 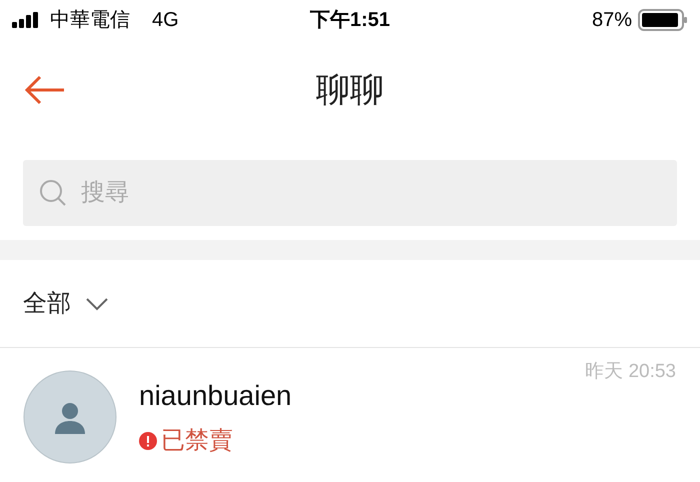 What do you see at coordinates (350, 20) in the screenshot?
I see `clock-time: 下午1:51` at bounding box center [350, 20].